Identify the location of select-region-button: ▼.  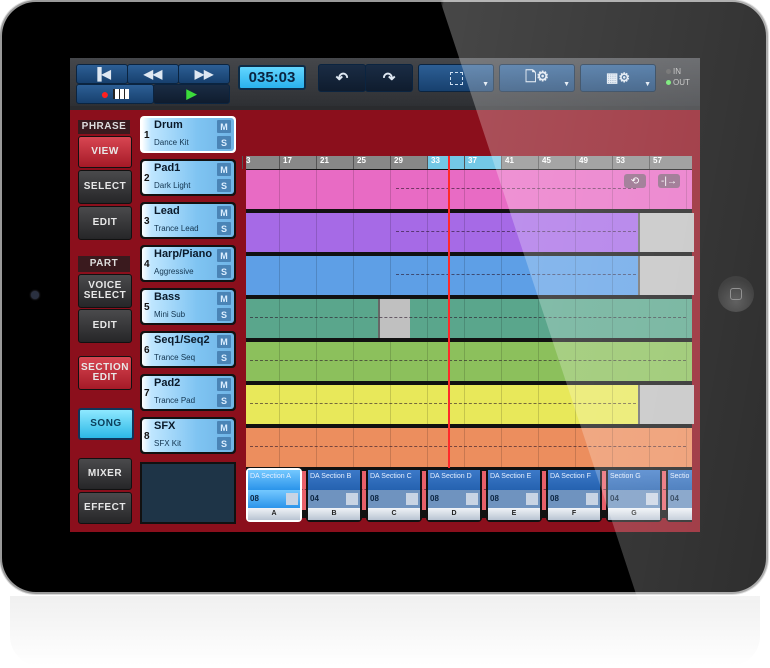
(456, 78).